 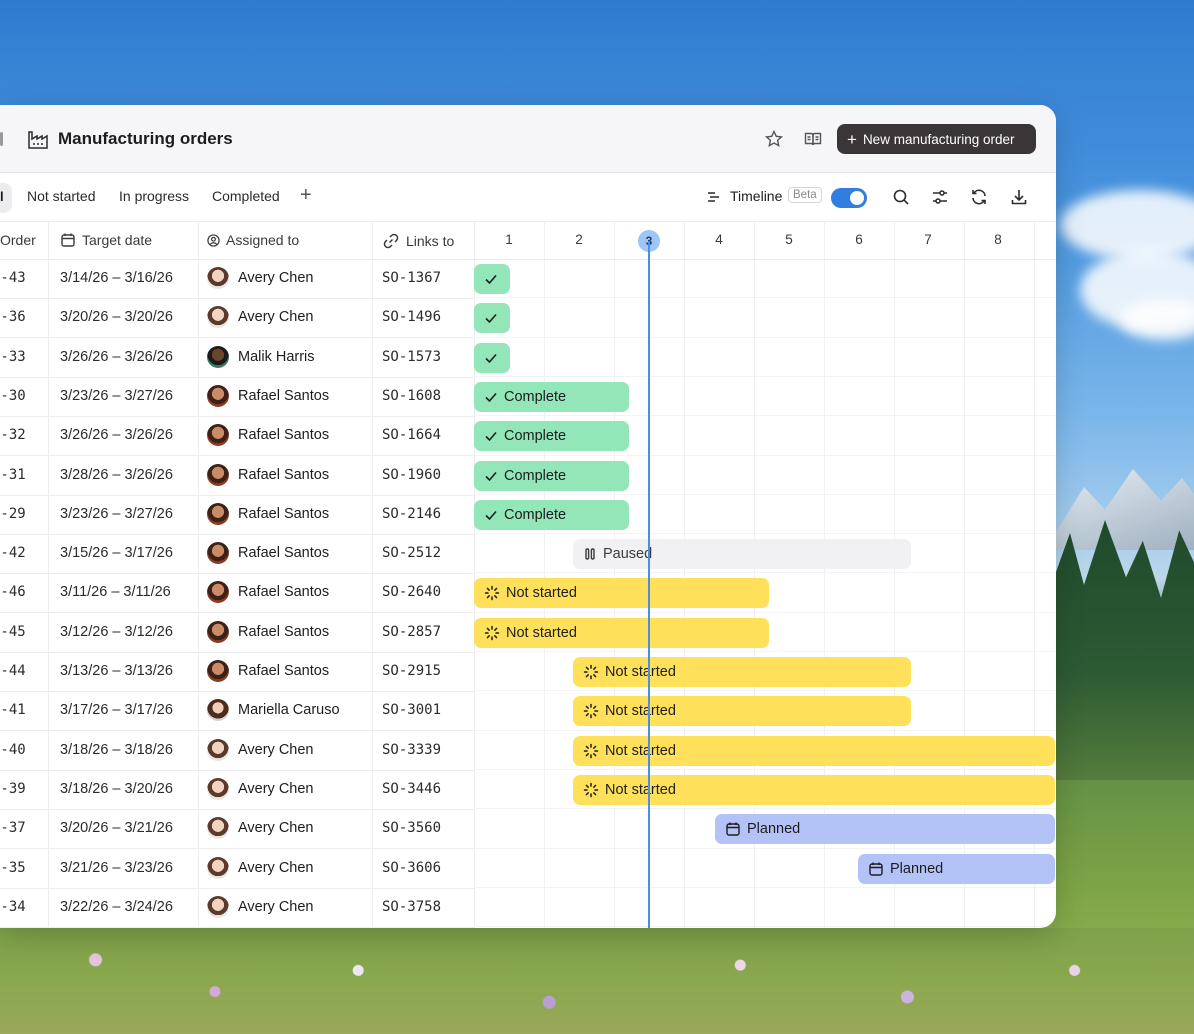 I want to click on order-id: O-33, so click(x=13, y=357).